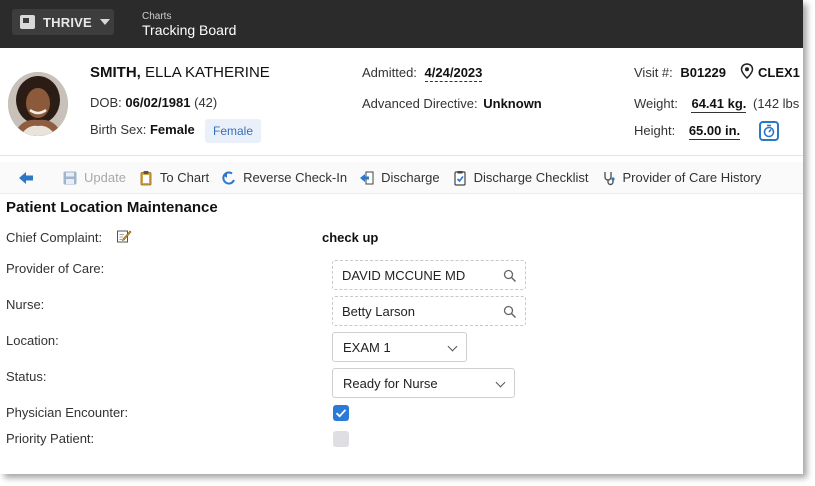  What do you see at coordinates (776, 103) in the screenshot?
I see `weight-lbs: (142 lbs` at bounding box center [776, 103].